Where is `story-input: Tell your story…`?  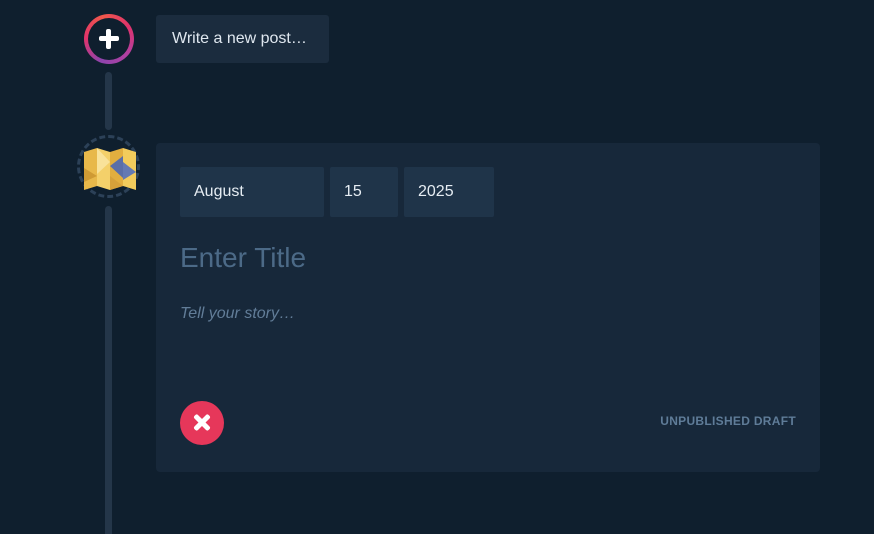
story-input: Tell your story… is located at coordinates (480, 314).